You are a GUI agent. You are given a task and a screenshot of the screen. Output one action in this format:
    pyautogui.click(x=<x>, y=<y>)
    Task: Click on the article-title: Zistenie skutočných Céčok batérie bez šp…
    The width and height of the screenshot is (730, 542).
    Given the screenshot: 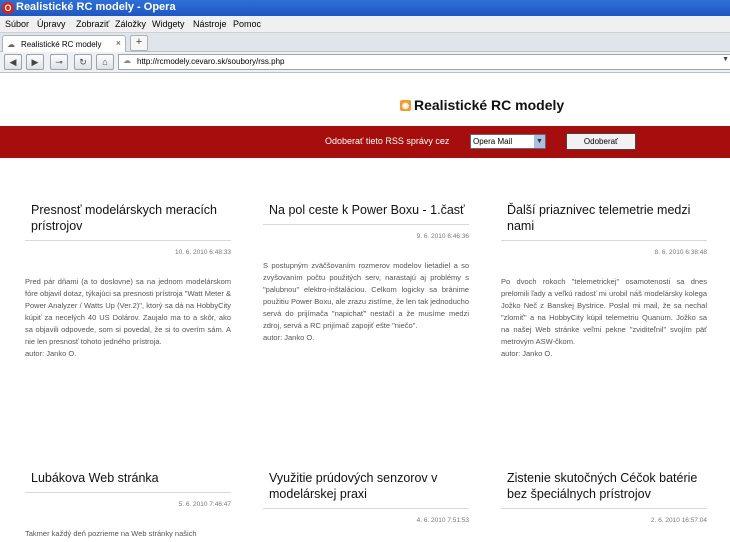 What is the action you would take?
    pyautogui.click(x=604, y=484)
    